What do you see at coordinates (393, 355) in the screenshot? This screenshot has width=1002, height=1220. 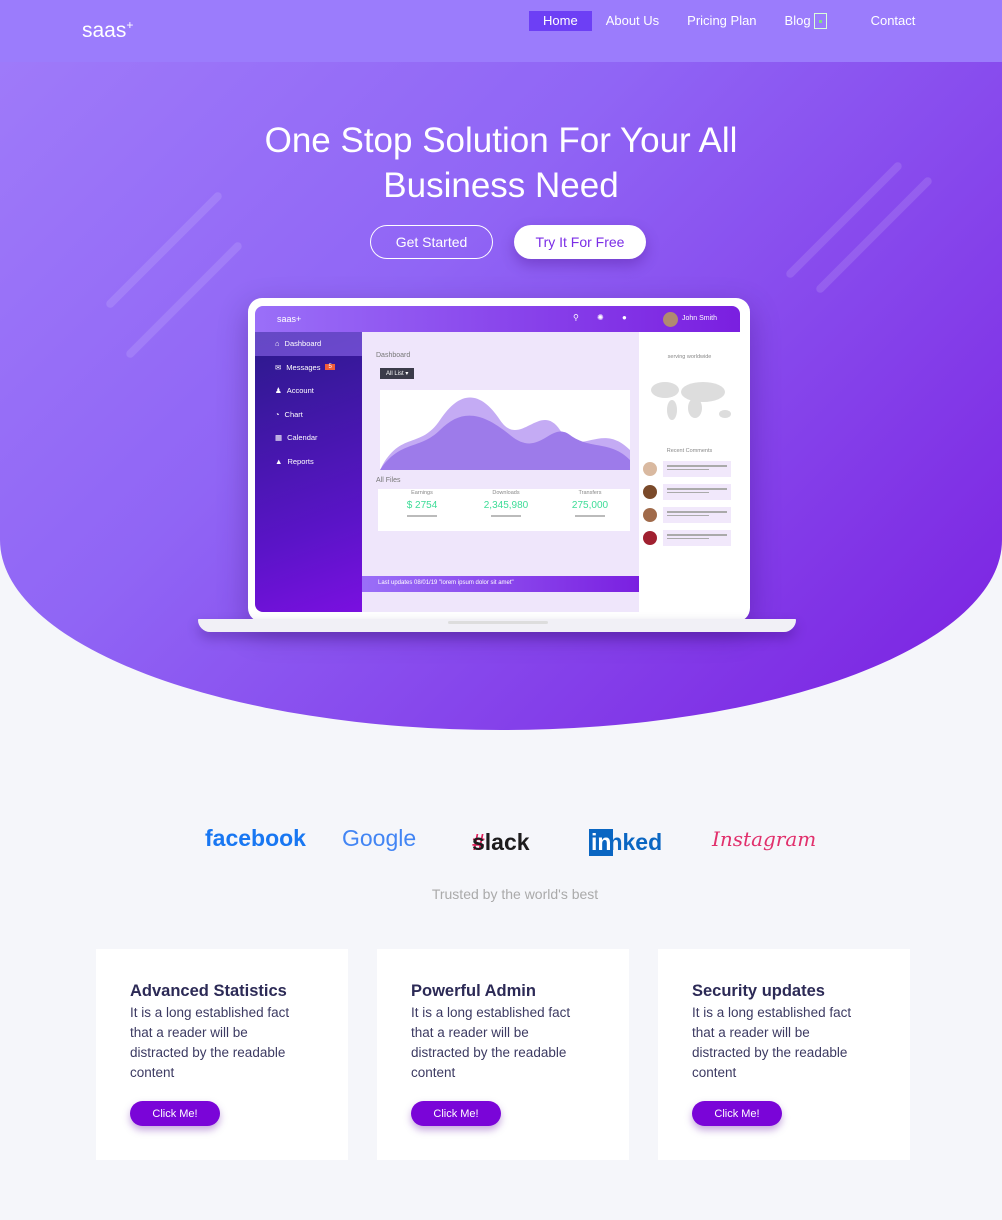 I see `mockup-title: Dashboard` at bounding box center [393, 355].